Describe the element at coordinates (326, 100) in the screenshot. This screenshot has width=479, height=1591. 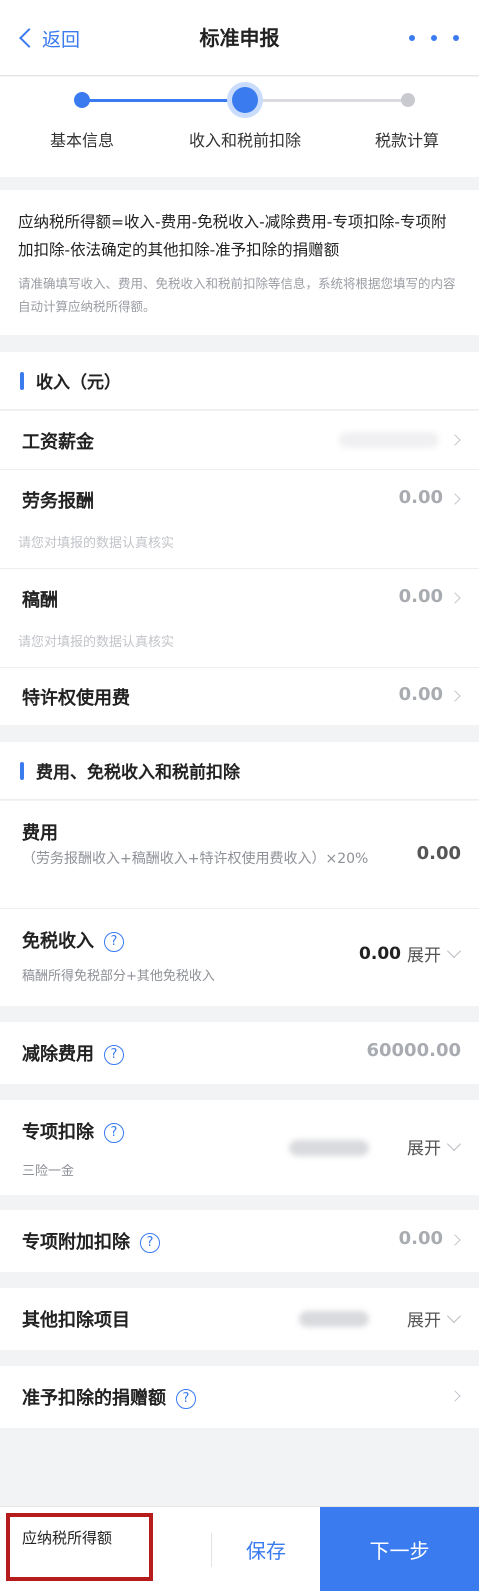
I see `step-connector-pending` at that location.